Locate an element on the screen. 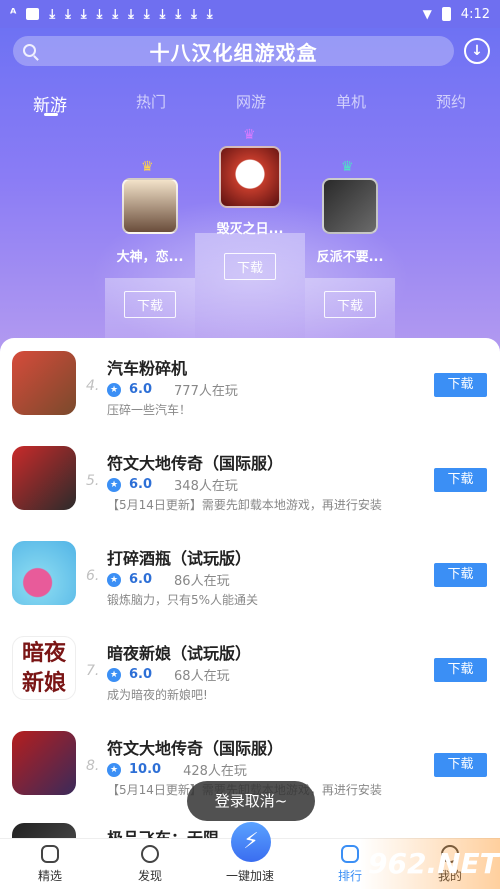 The width and height of the screenshot is (500, 889). crown-purple-icon: ♛ is located at coordinates (249, 135).